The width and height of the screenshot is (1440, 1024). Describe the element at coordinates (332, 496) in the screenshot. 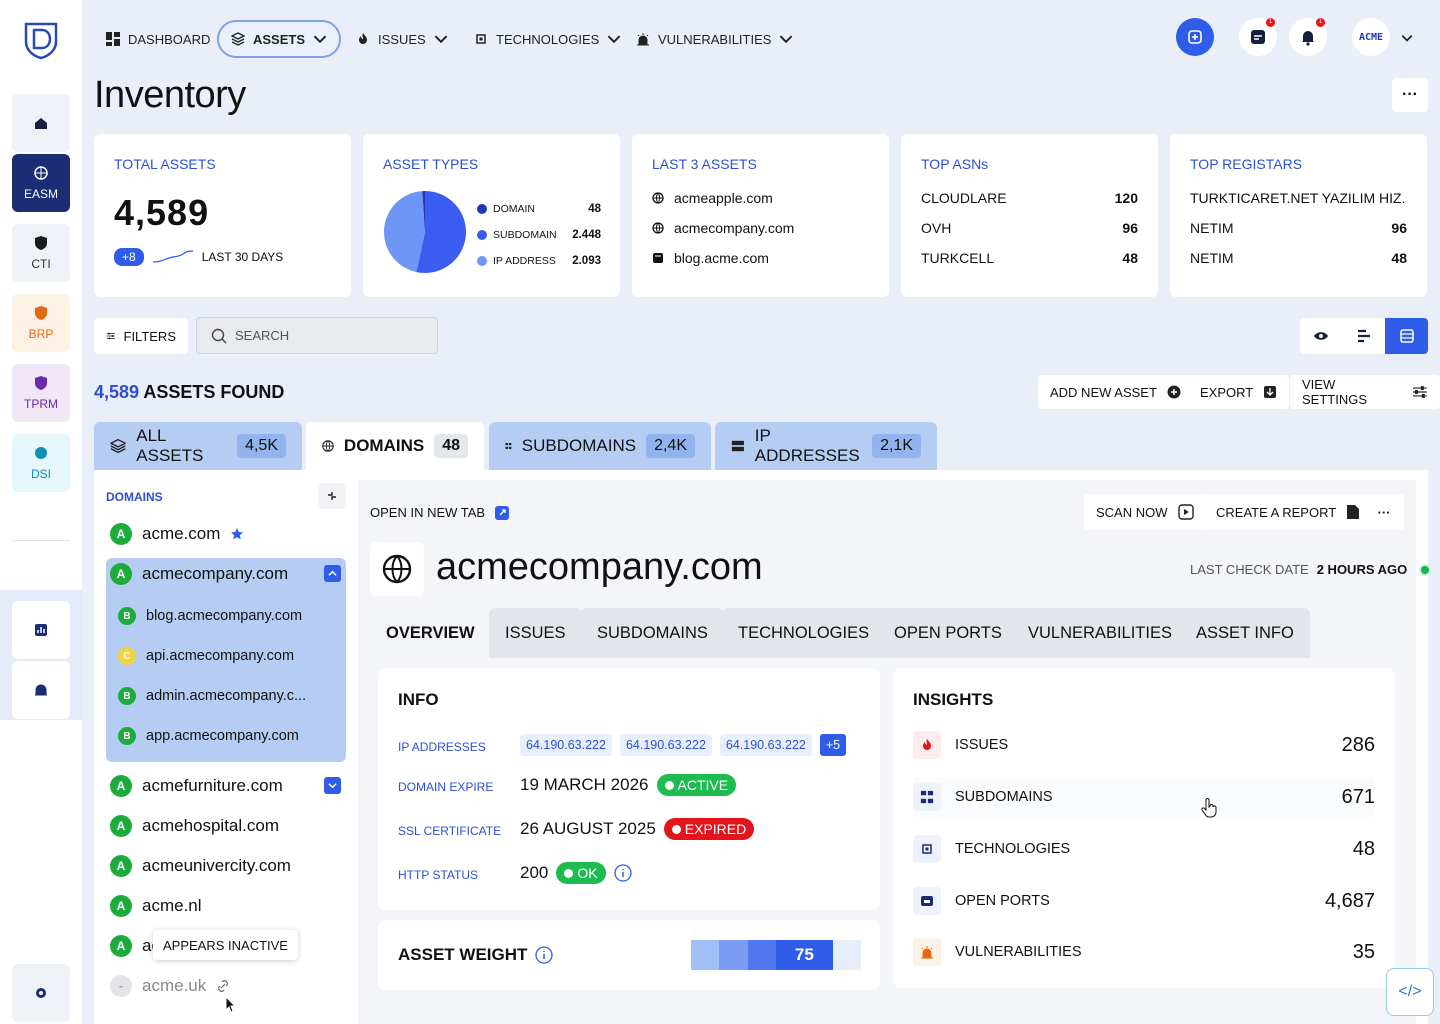

I see `collapse-all-button` at that location.